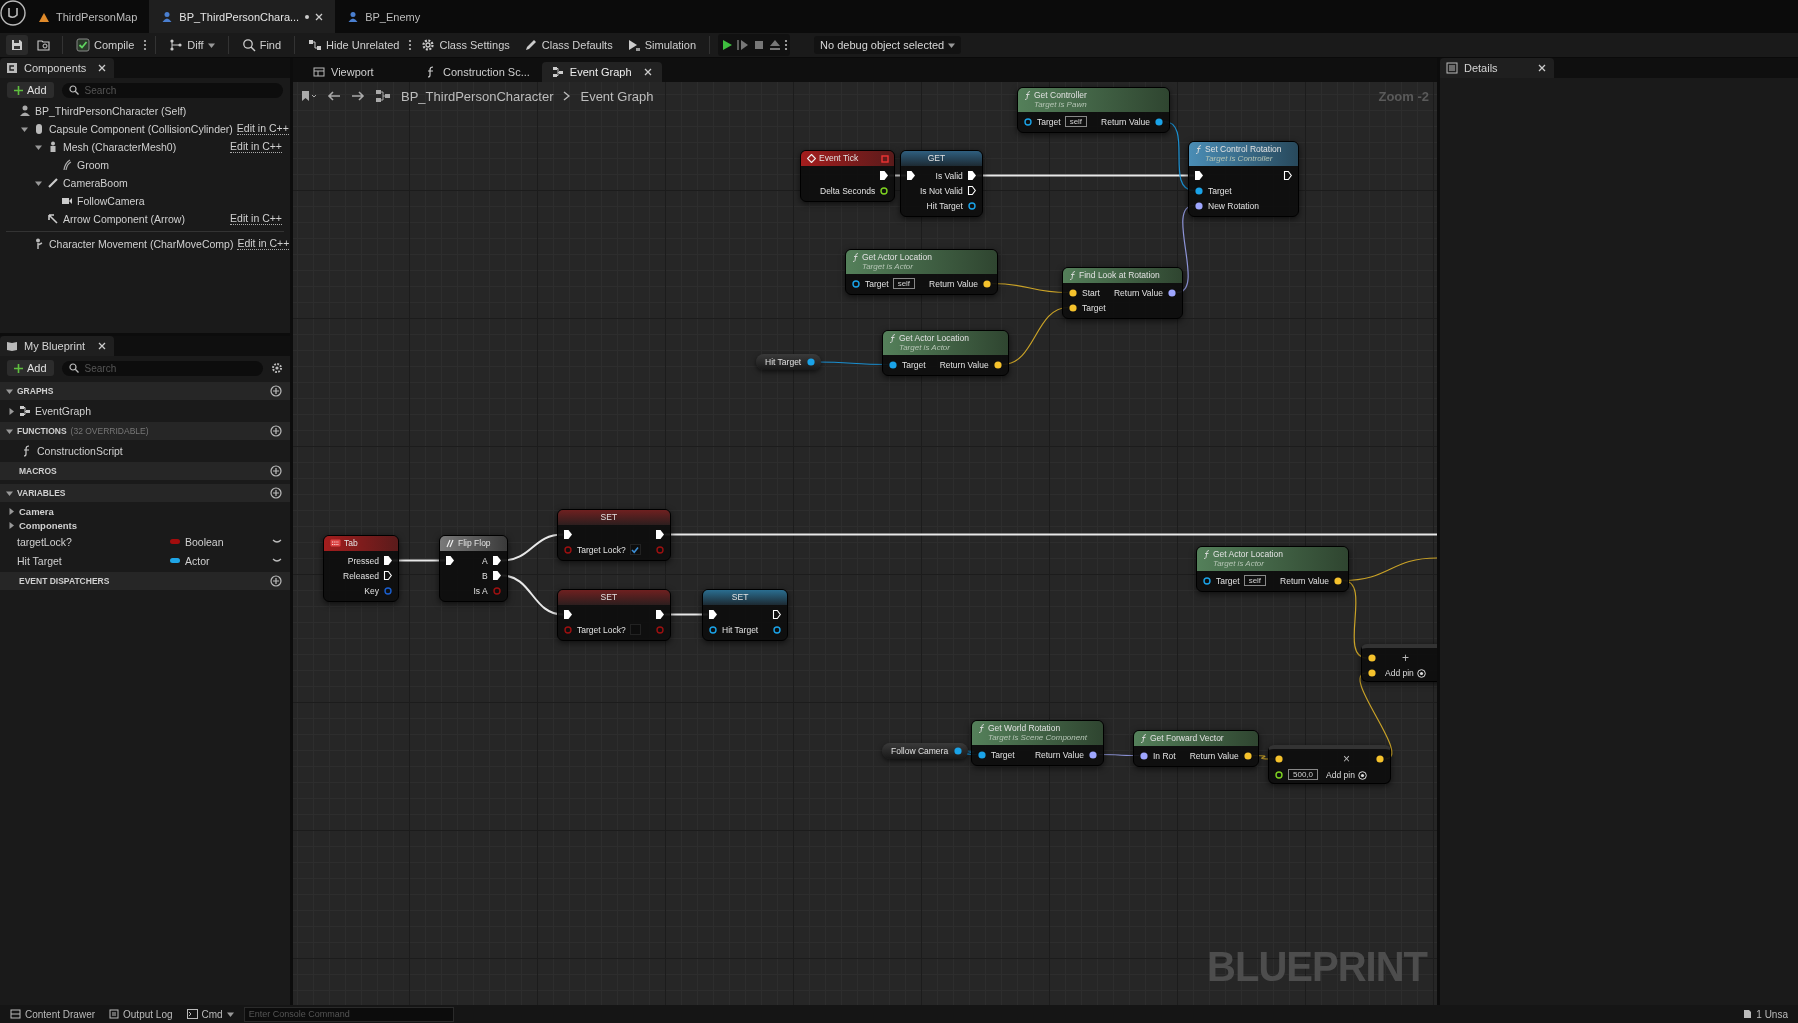  What do you see at coordinates (384, 16) in the screenshot?
I see `document-tab: BP_Enemy` at bounding box center [384, 16].